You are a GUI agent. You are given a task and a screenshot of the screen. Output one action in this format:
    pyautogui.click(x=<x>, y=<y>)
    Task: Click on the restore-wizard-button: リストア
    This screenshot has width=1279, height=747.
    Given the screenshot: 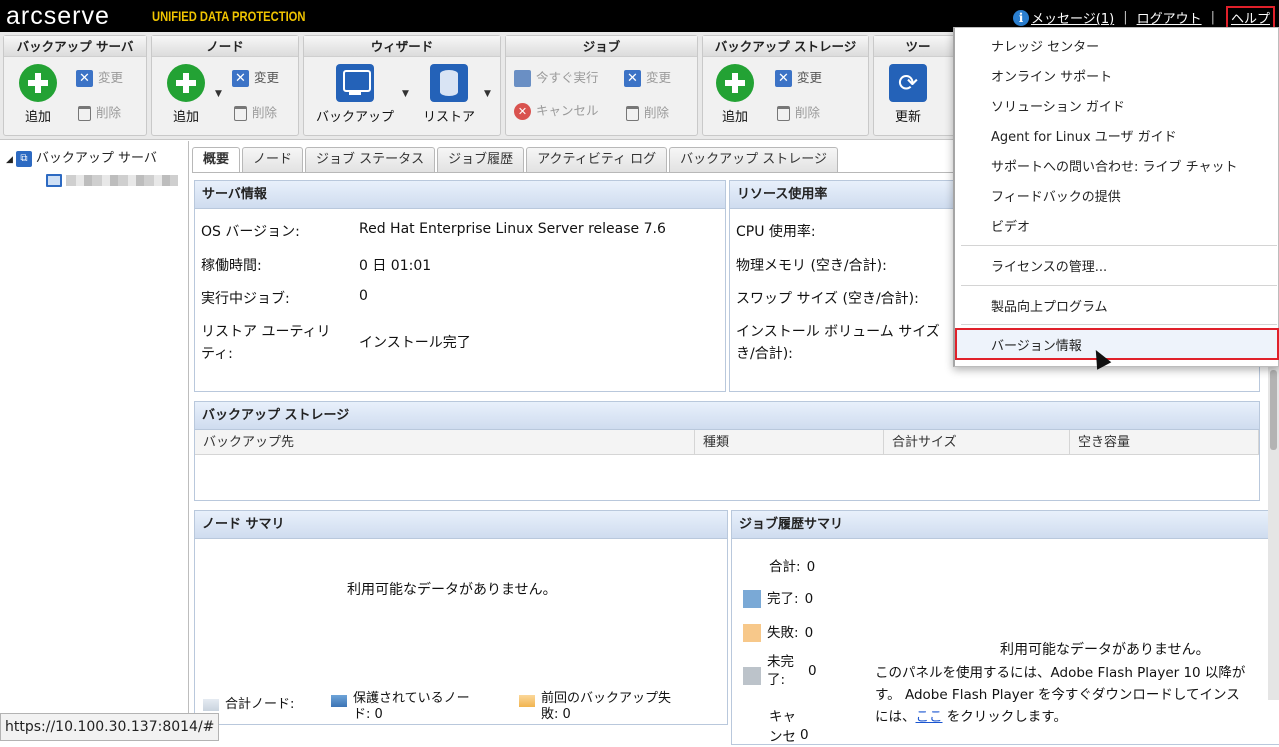 What is the action you would take?
    pyautogui.click(x=449, y=94)
    